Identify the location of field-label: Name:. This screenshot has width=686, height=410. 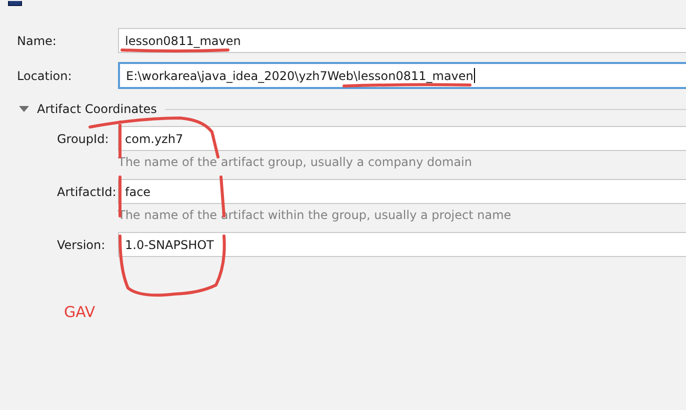
(37, 41).